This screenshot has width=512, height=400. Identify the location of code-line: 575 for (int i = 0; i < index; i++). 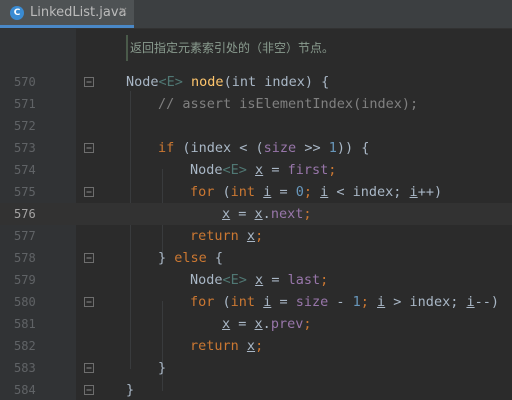
(256, 192).